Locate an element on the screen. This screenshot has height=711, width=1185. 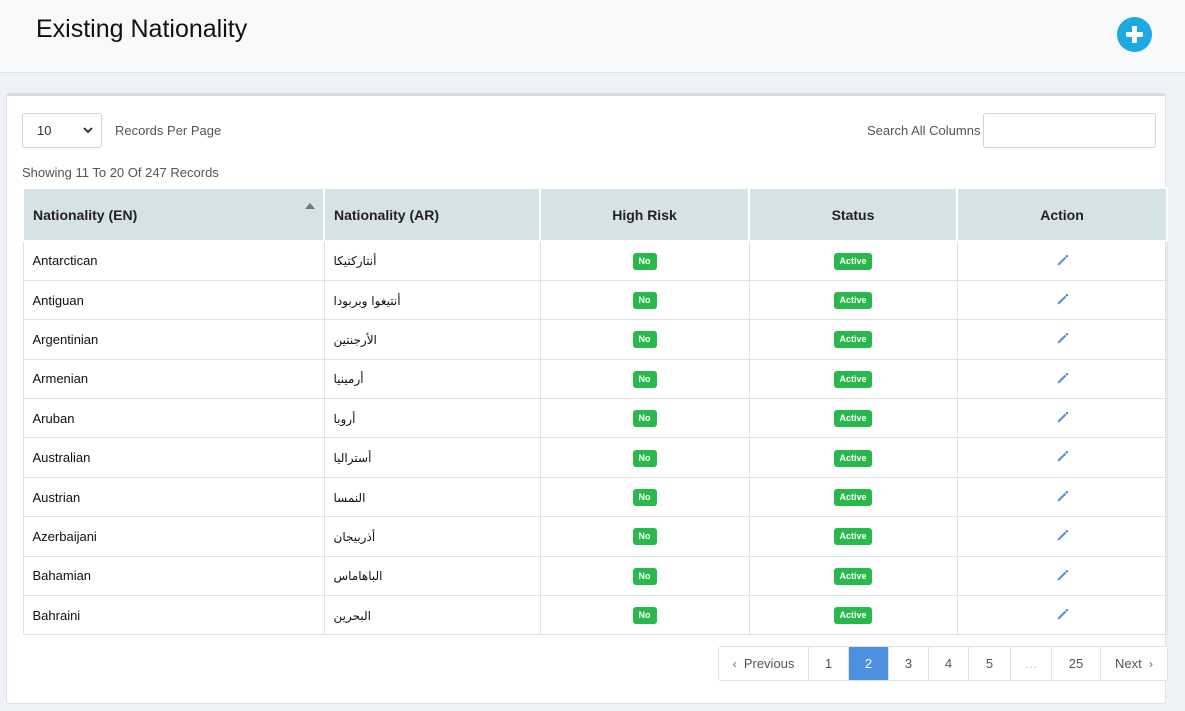
page-button: 25 is located at coordinates (1076, 663).